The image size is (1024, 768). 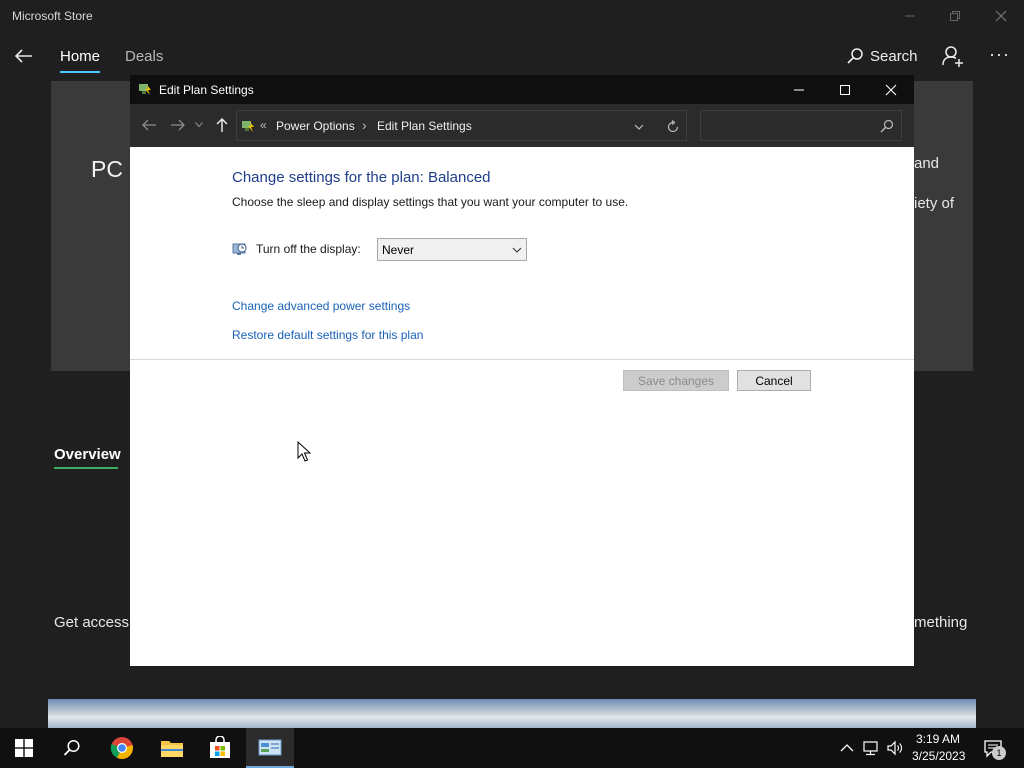 I want to click on cancel-button: Cancel, so click(x=774, y=380).